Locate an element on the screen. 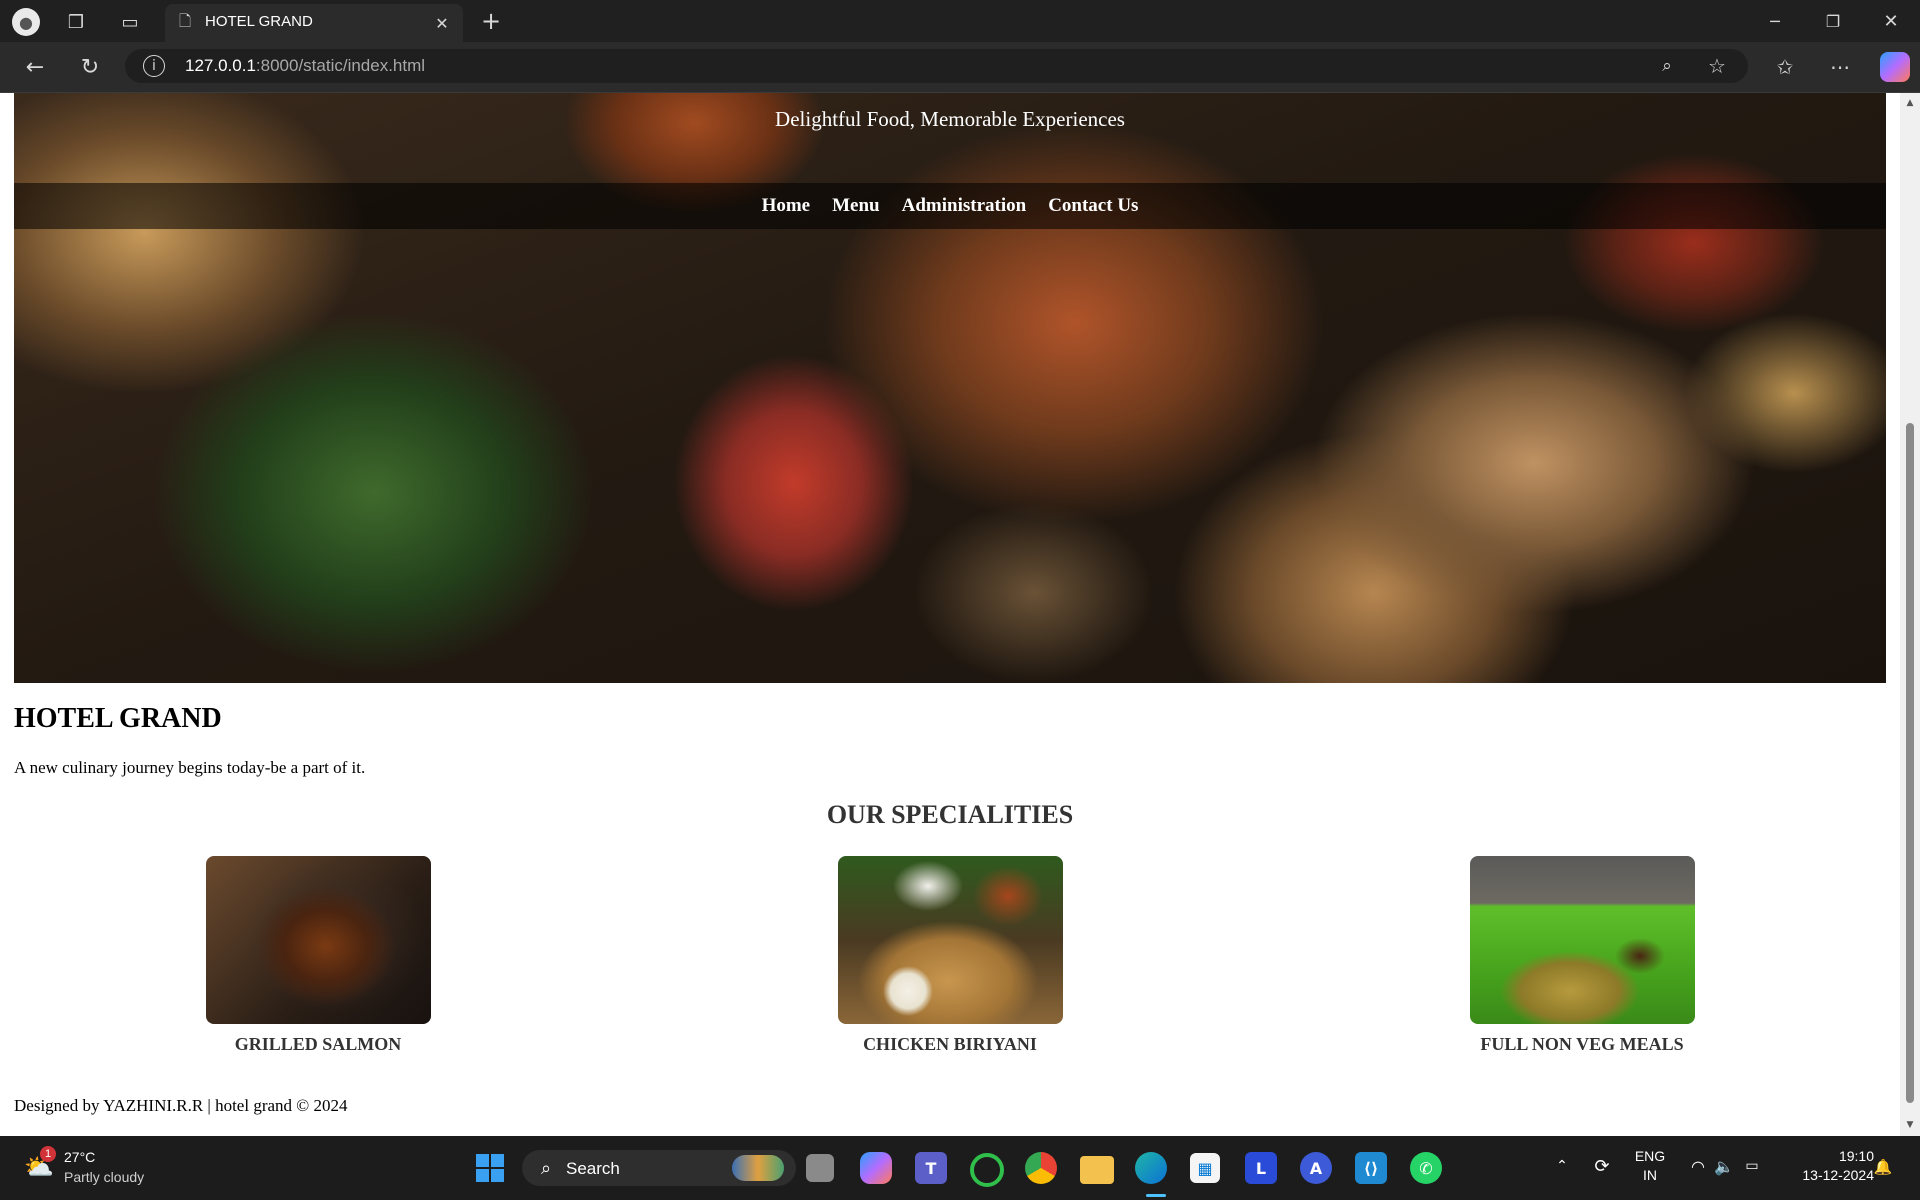  clock: 19:10 13-12-2024 is located at coordinates (1827, 1165).